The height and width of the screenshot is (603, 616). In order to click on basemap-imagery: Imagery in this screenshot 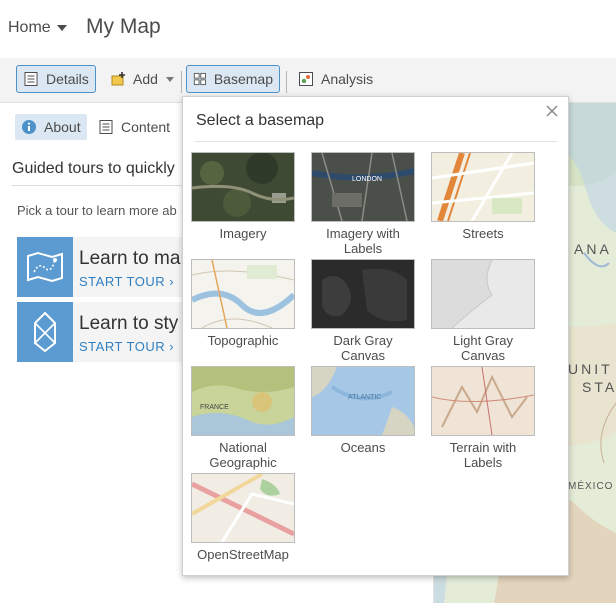, I will do `click(243, 196)`.